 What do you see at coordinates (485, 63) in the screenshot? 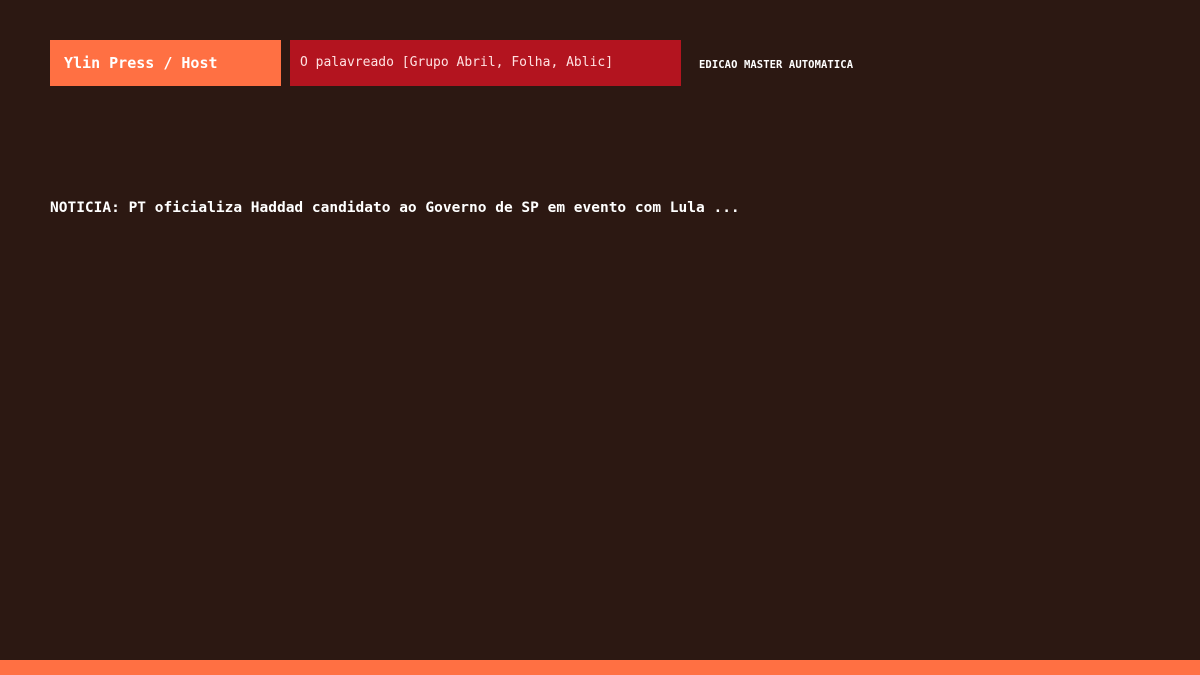
I see `search-input` at bounding box center [485, 63].